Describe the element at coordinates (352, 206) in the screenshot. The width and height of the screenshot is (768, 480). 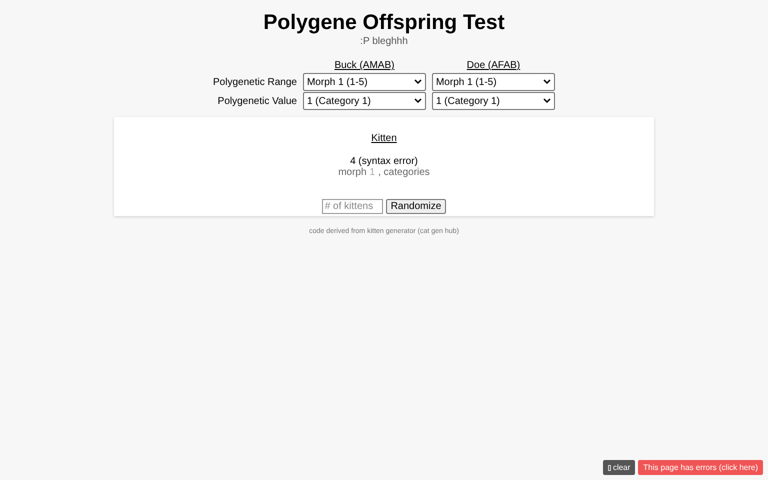
I see `kittens-field: # of kittens` at that location.